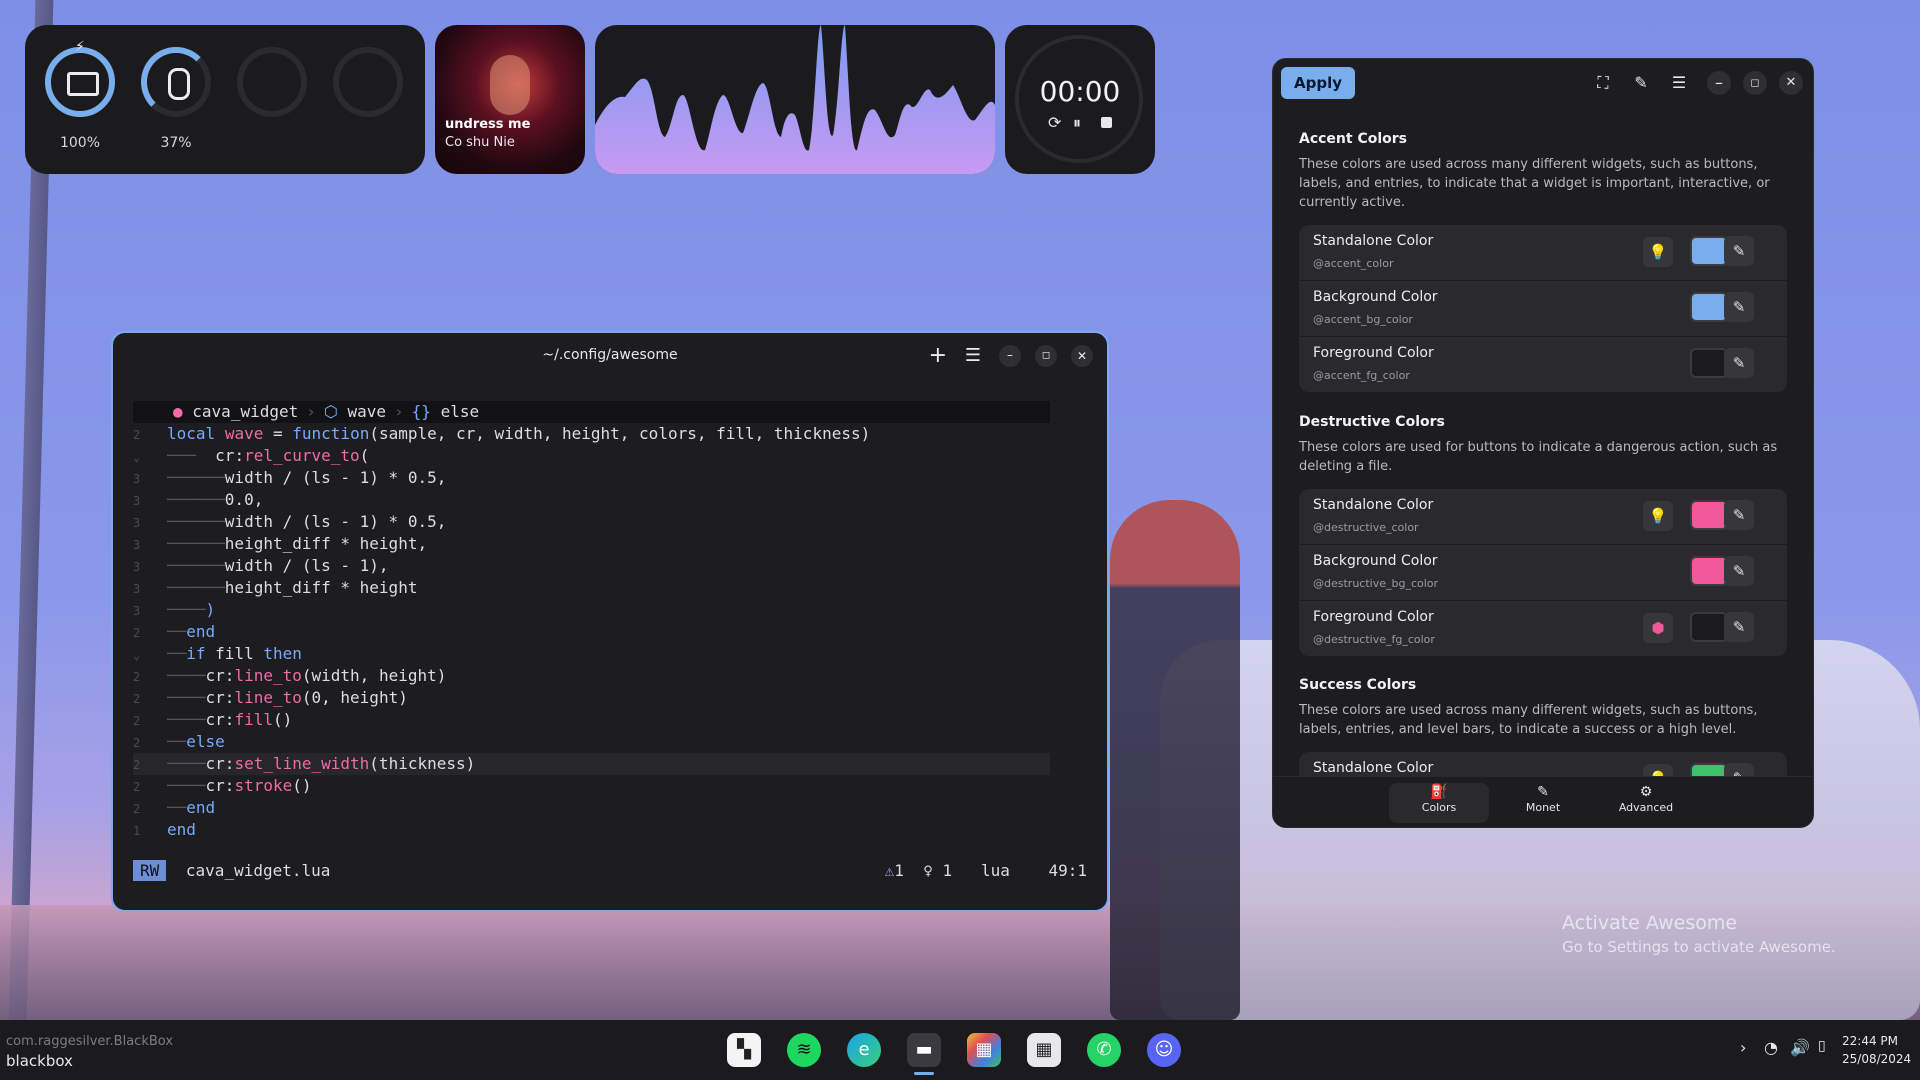 This screenshot has height=1080, width=1920. What do you see at coordinates (1800, 1047) in the screenshot?
I see `volume-icon: 🔊` at bounding box center [1800, 1047].